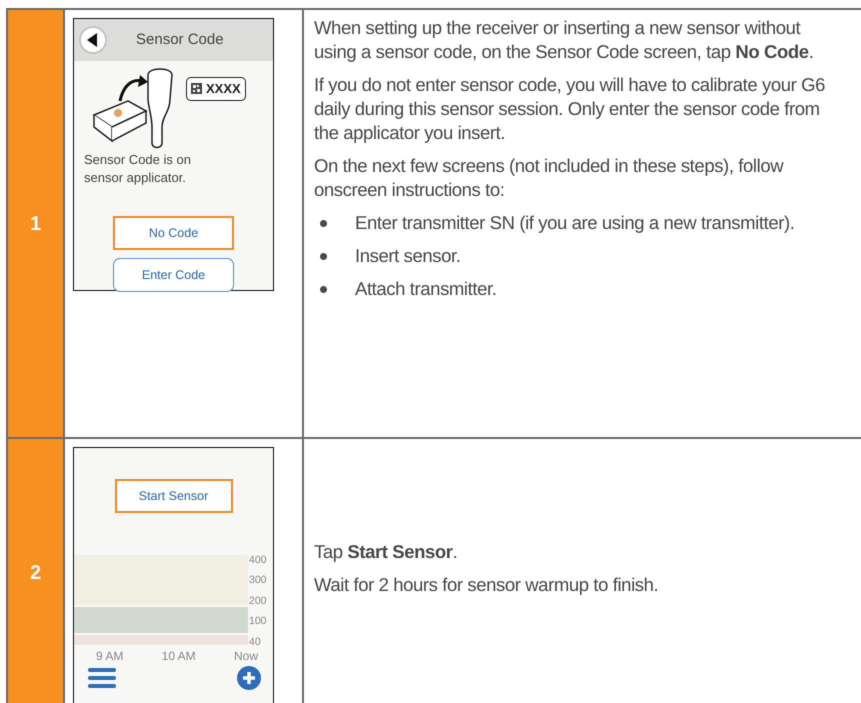 The width and height of the screenshot is (861, 703). I want to click on bullet-text: Enter transmitter SN (if you are using a new transmitter)., so click(574, 223).